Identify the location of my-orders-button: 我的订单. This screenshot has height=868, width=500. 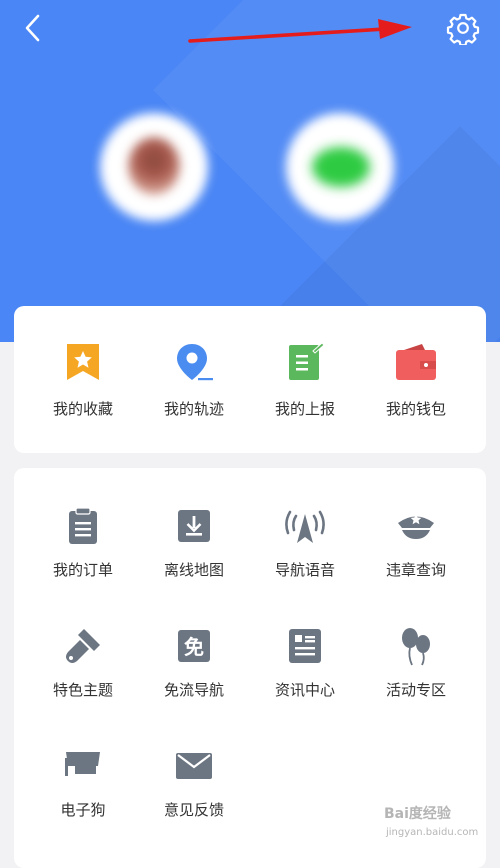
(83, 523).